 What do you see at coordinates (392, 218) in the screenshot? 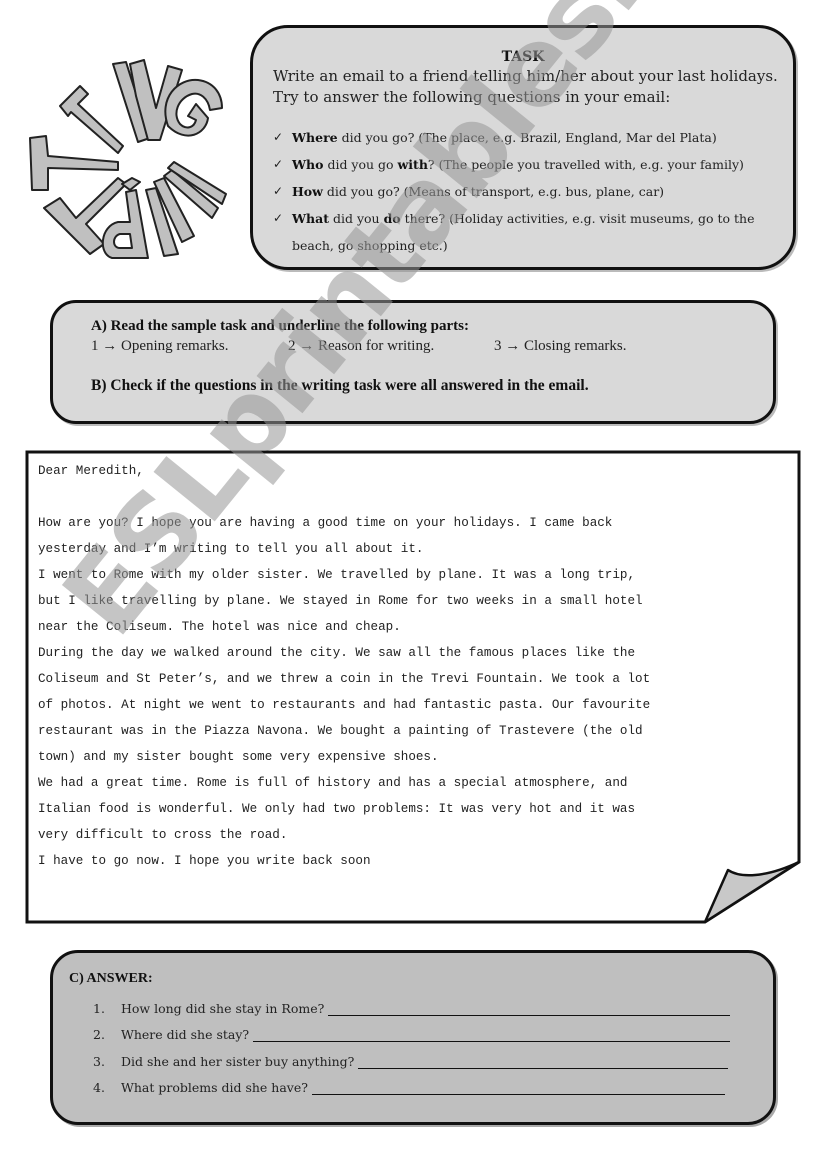
I see `question-keyword: do` at bounding box center [392, 218].